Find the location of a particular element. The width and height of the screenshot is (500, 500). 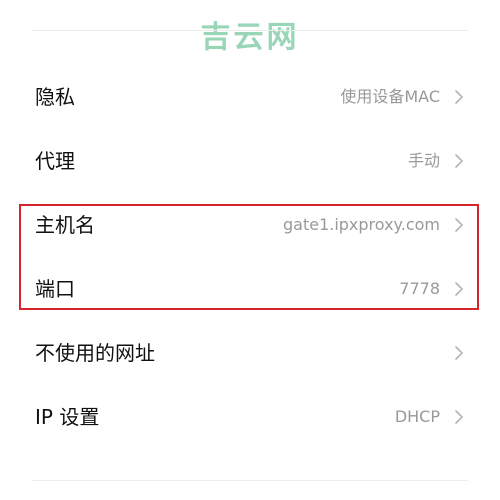

bypass-urls-label: 不使用的网址 is located at coordinates (95, 353).